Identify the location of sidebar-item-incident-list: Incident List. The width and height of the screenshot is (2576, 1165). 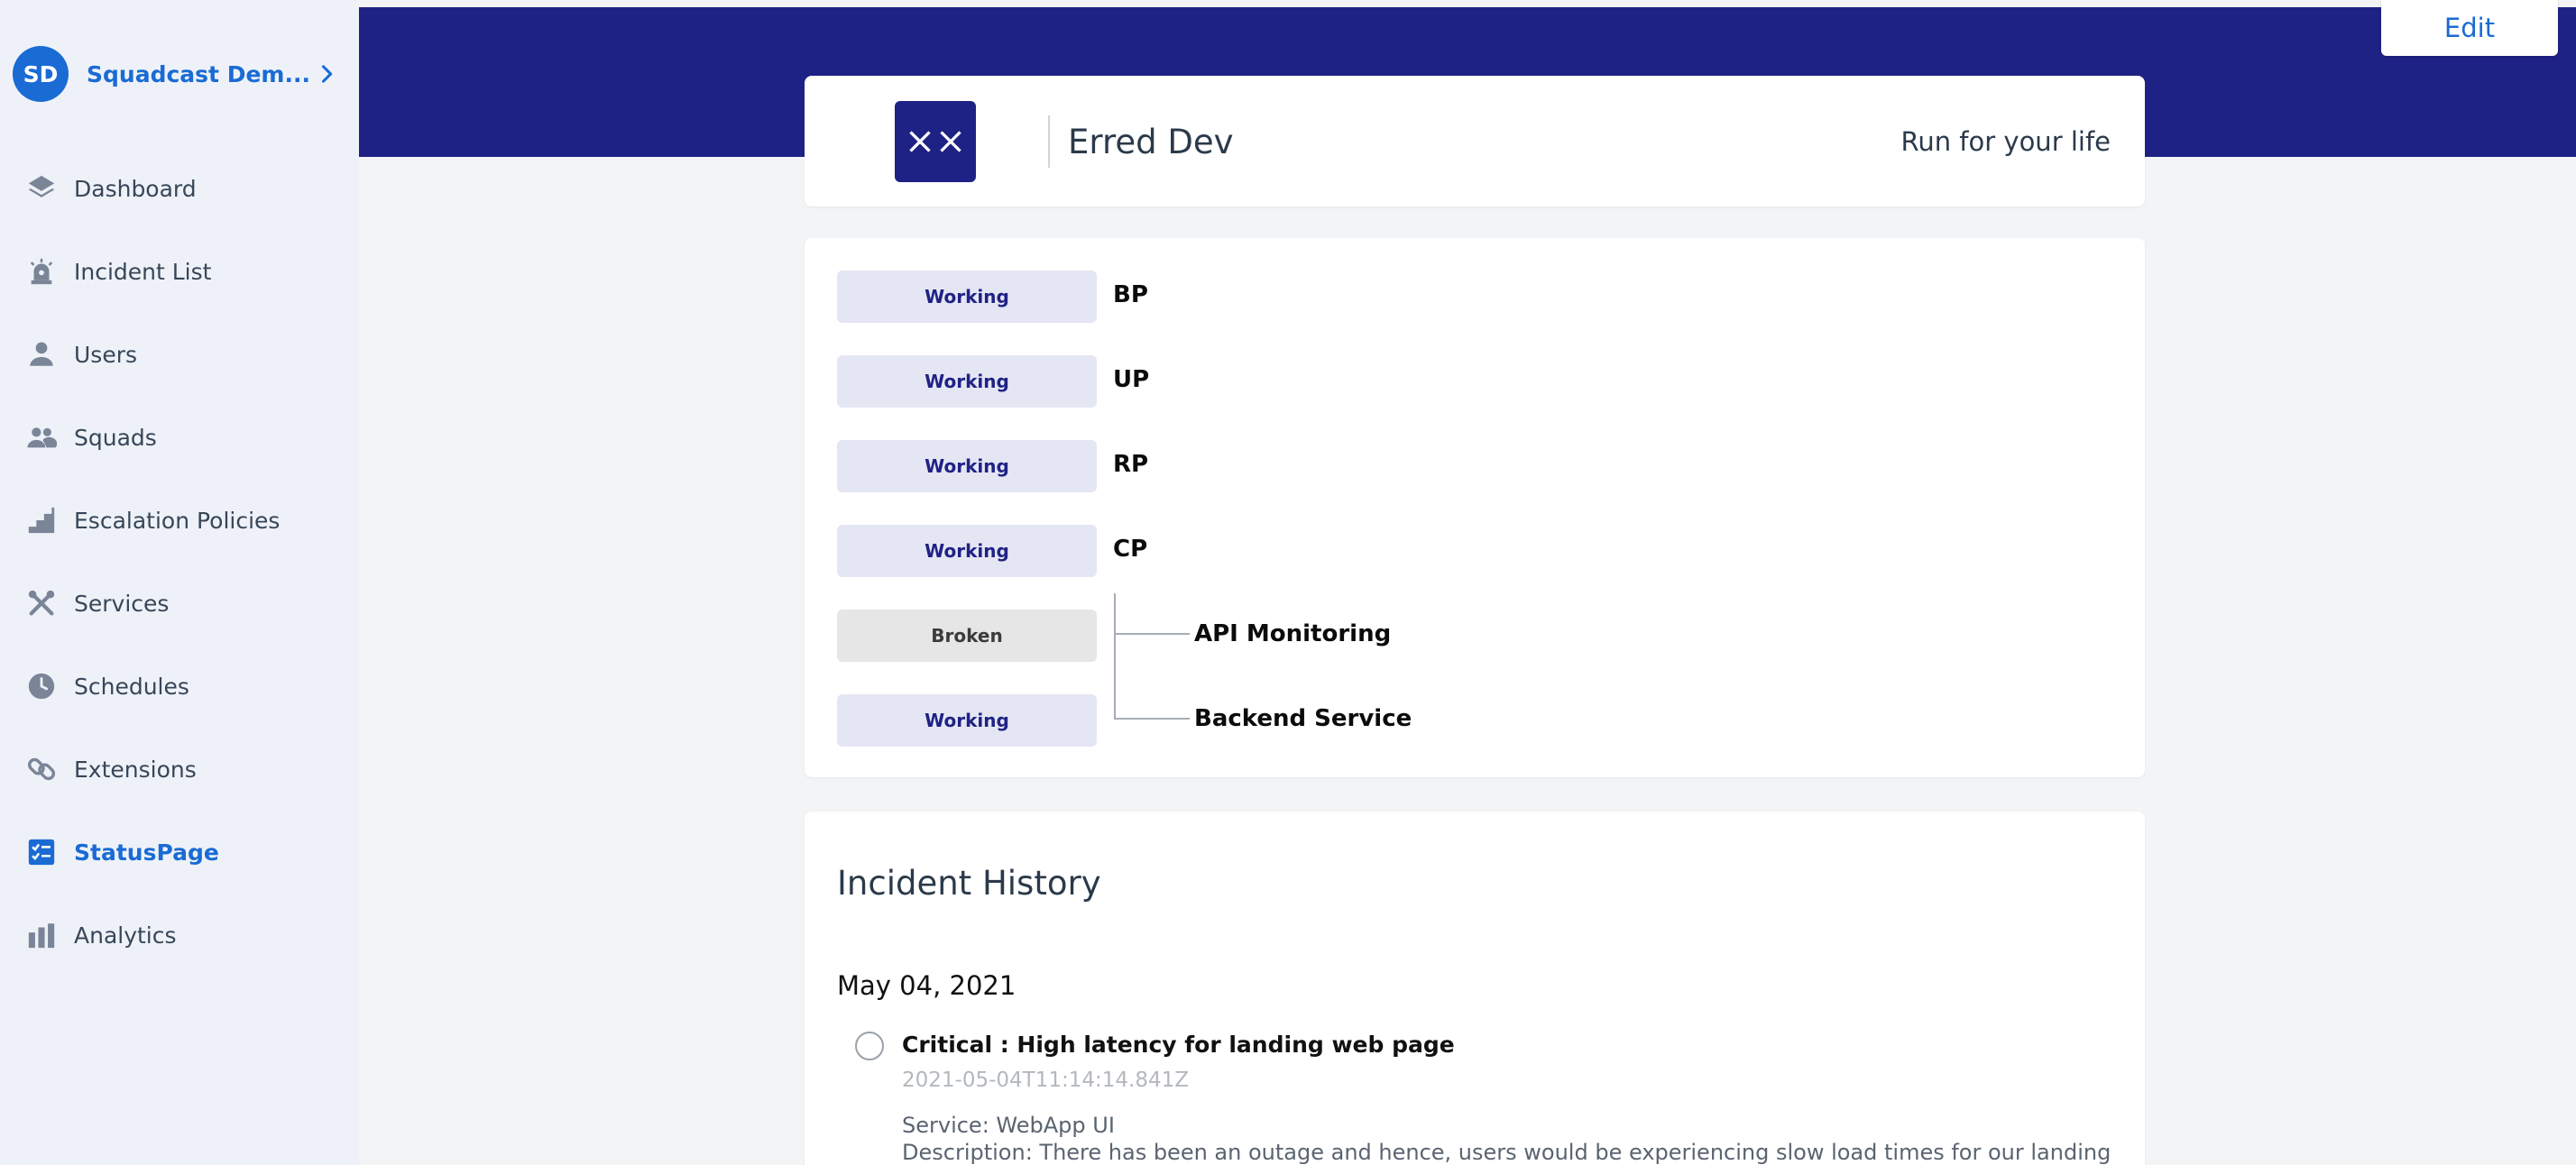
(180, 271).